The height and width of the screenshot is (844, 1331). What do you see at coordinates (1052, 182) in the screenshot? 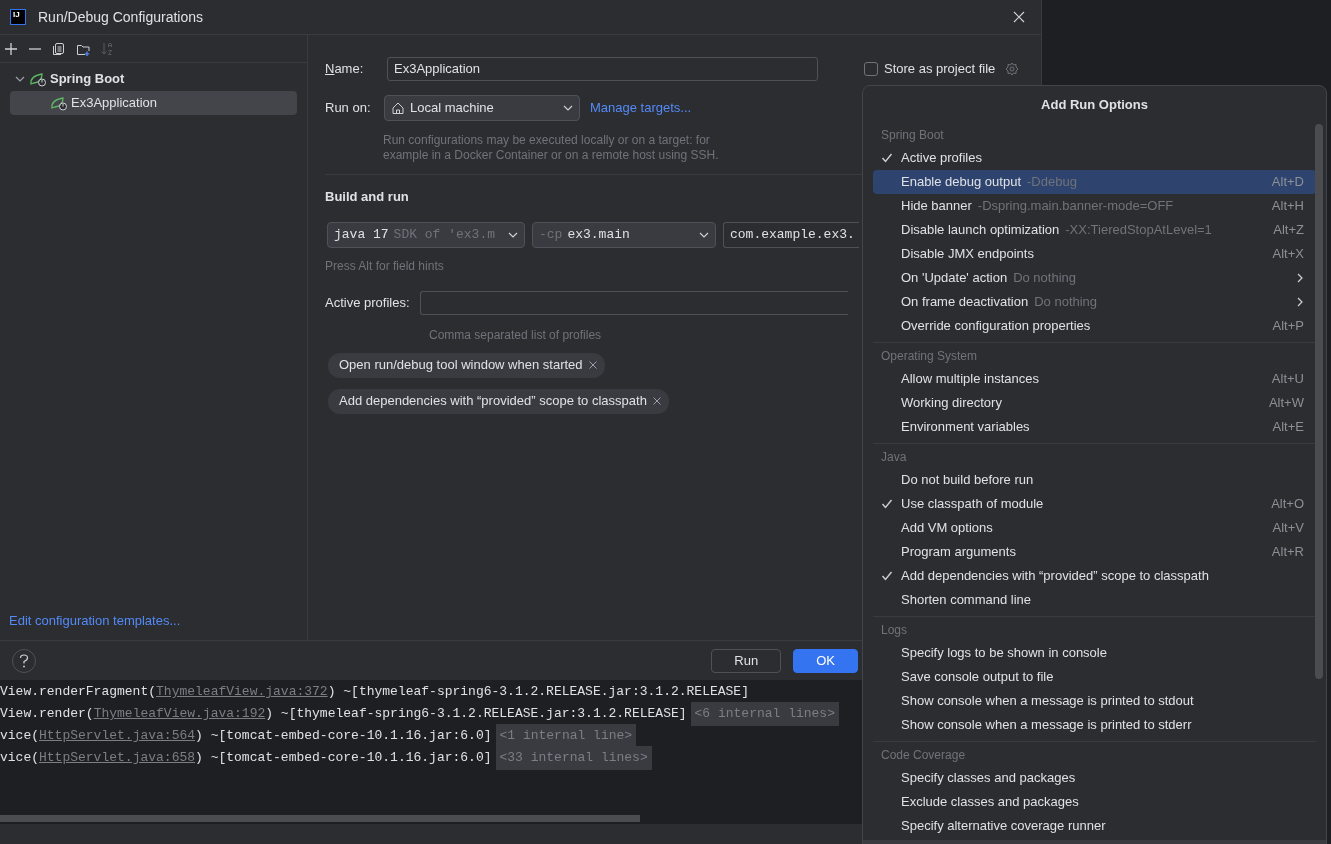
I see `option-hint: -Ddebug` at bounding box center [1052, 182].